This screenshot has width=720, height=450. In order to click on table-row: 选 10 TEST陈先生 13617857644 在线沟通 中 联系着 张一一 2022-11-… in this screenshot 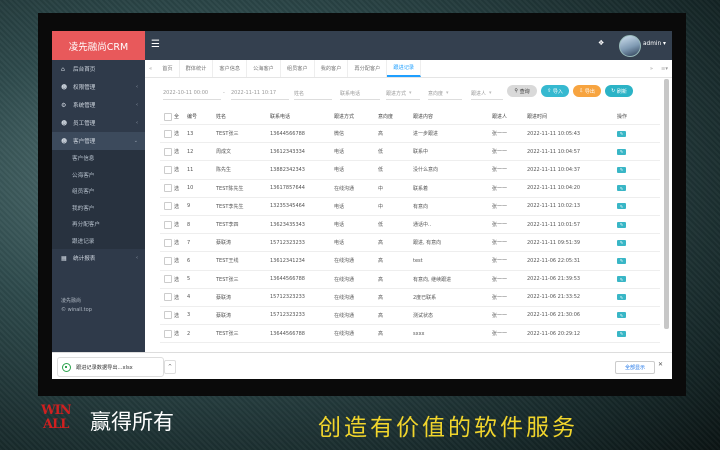, I will do `click(410, 189)`.